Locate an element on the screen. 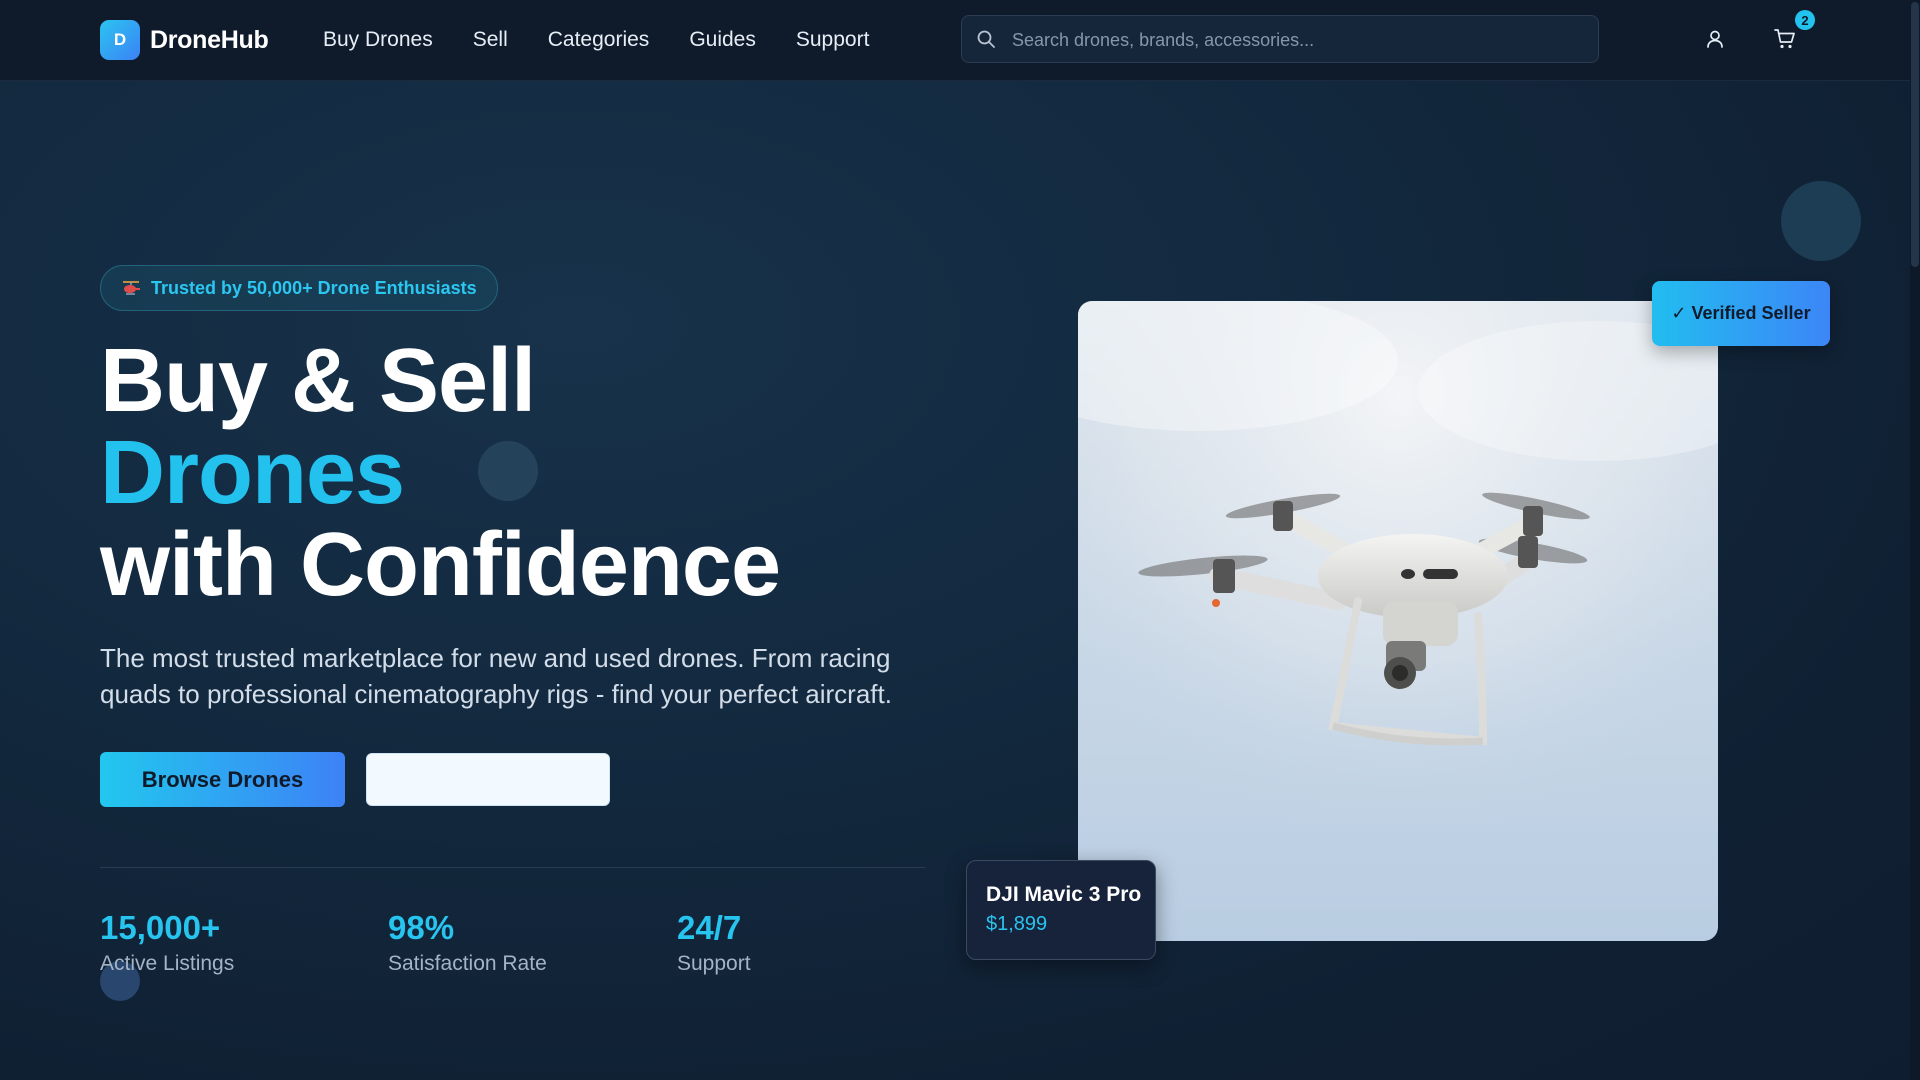 The image size is (1920, 1080). stats-divider is located at coordinates (512, 867).